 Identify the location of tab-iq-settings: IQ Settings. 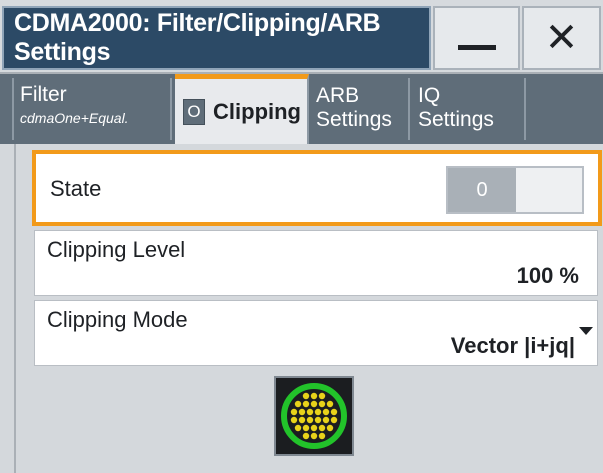
(469, 109).